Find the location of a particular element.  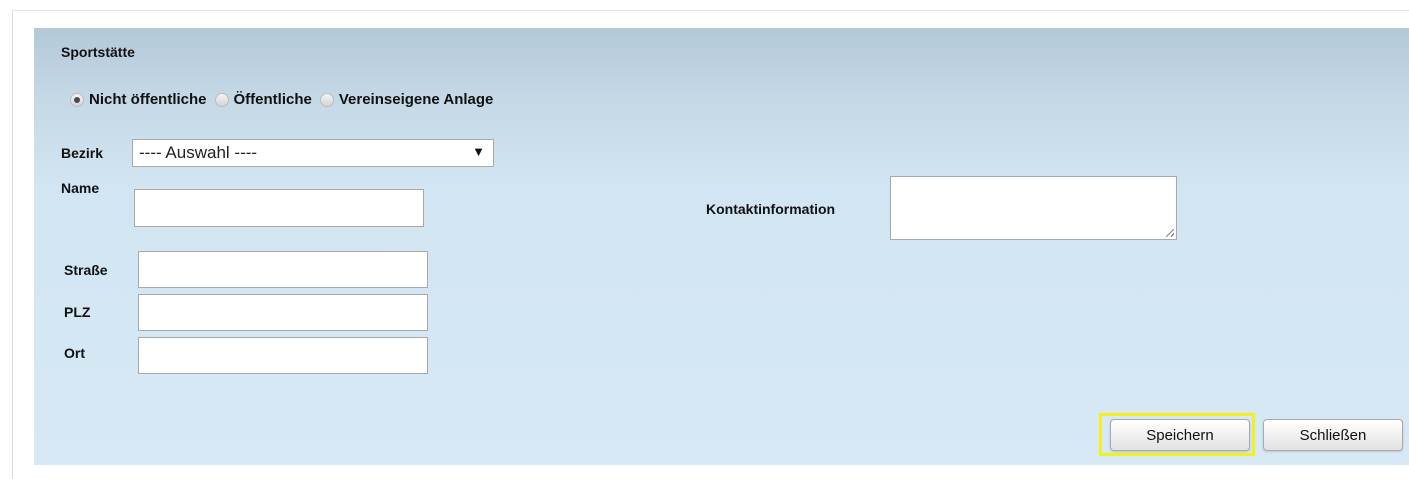

name-input is located at coordinates (279, 208).